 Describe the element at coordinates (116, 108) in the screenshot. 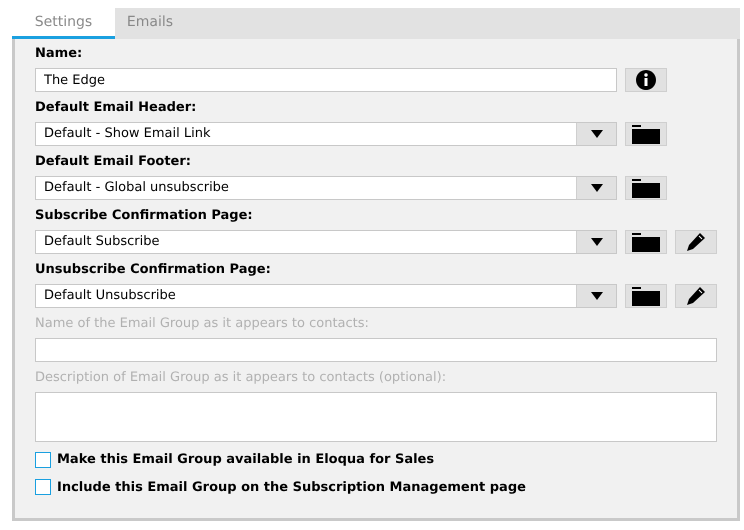

I see `field-label: Default Email Header:` at that location.